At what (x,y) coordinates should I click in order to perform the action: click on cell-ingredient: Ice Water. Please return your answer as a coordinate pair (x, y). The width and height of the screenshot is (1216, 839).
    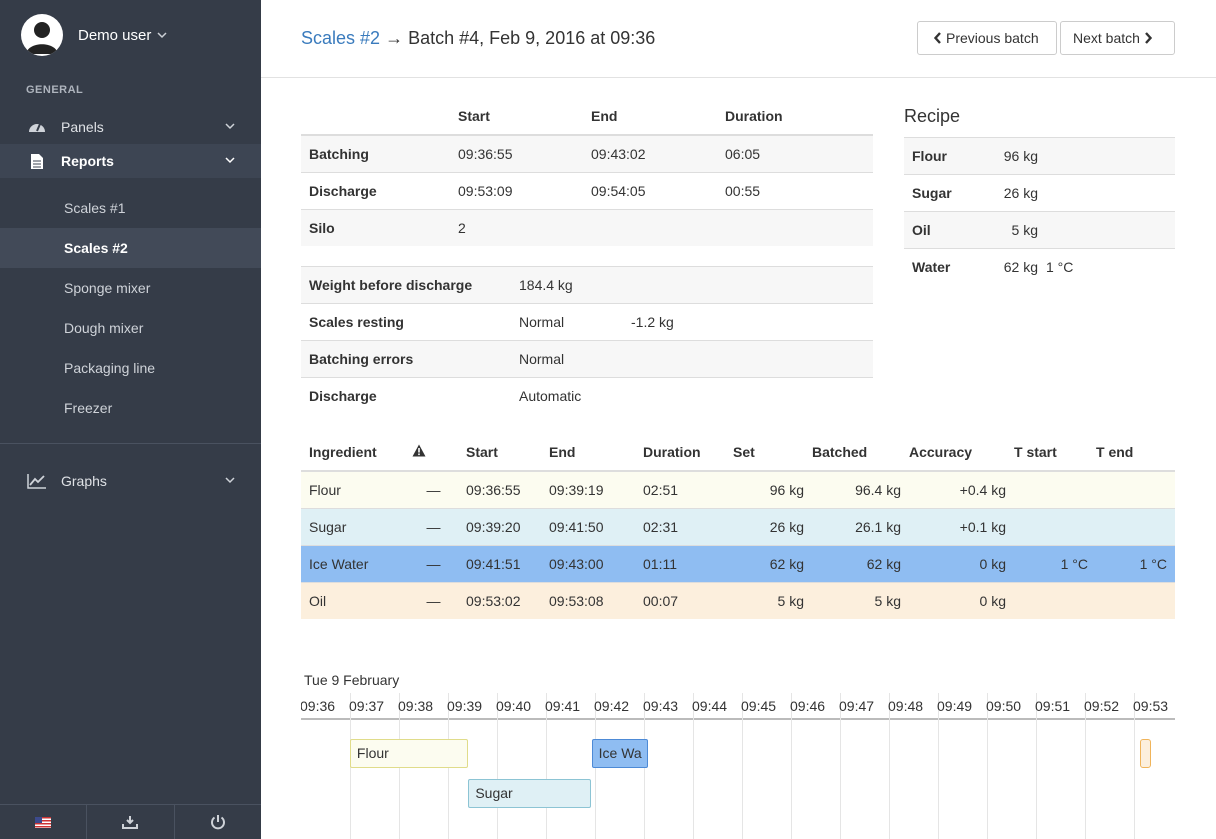
    Looking at the image, I should click on (356, 563).